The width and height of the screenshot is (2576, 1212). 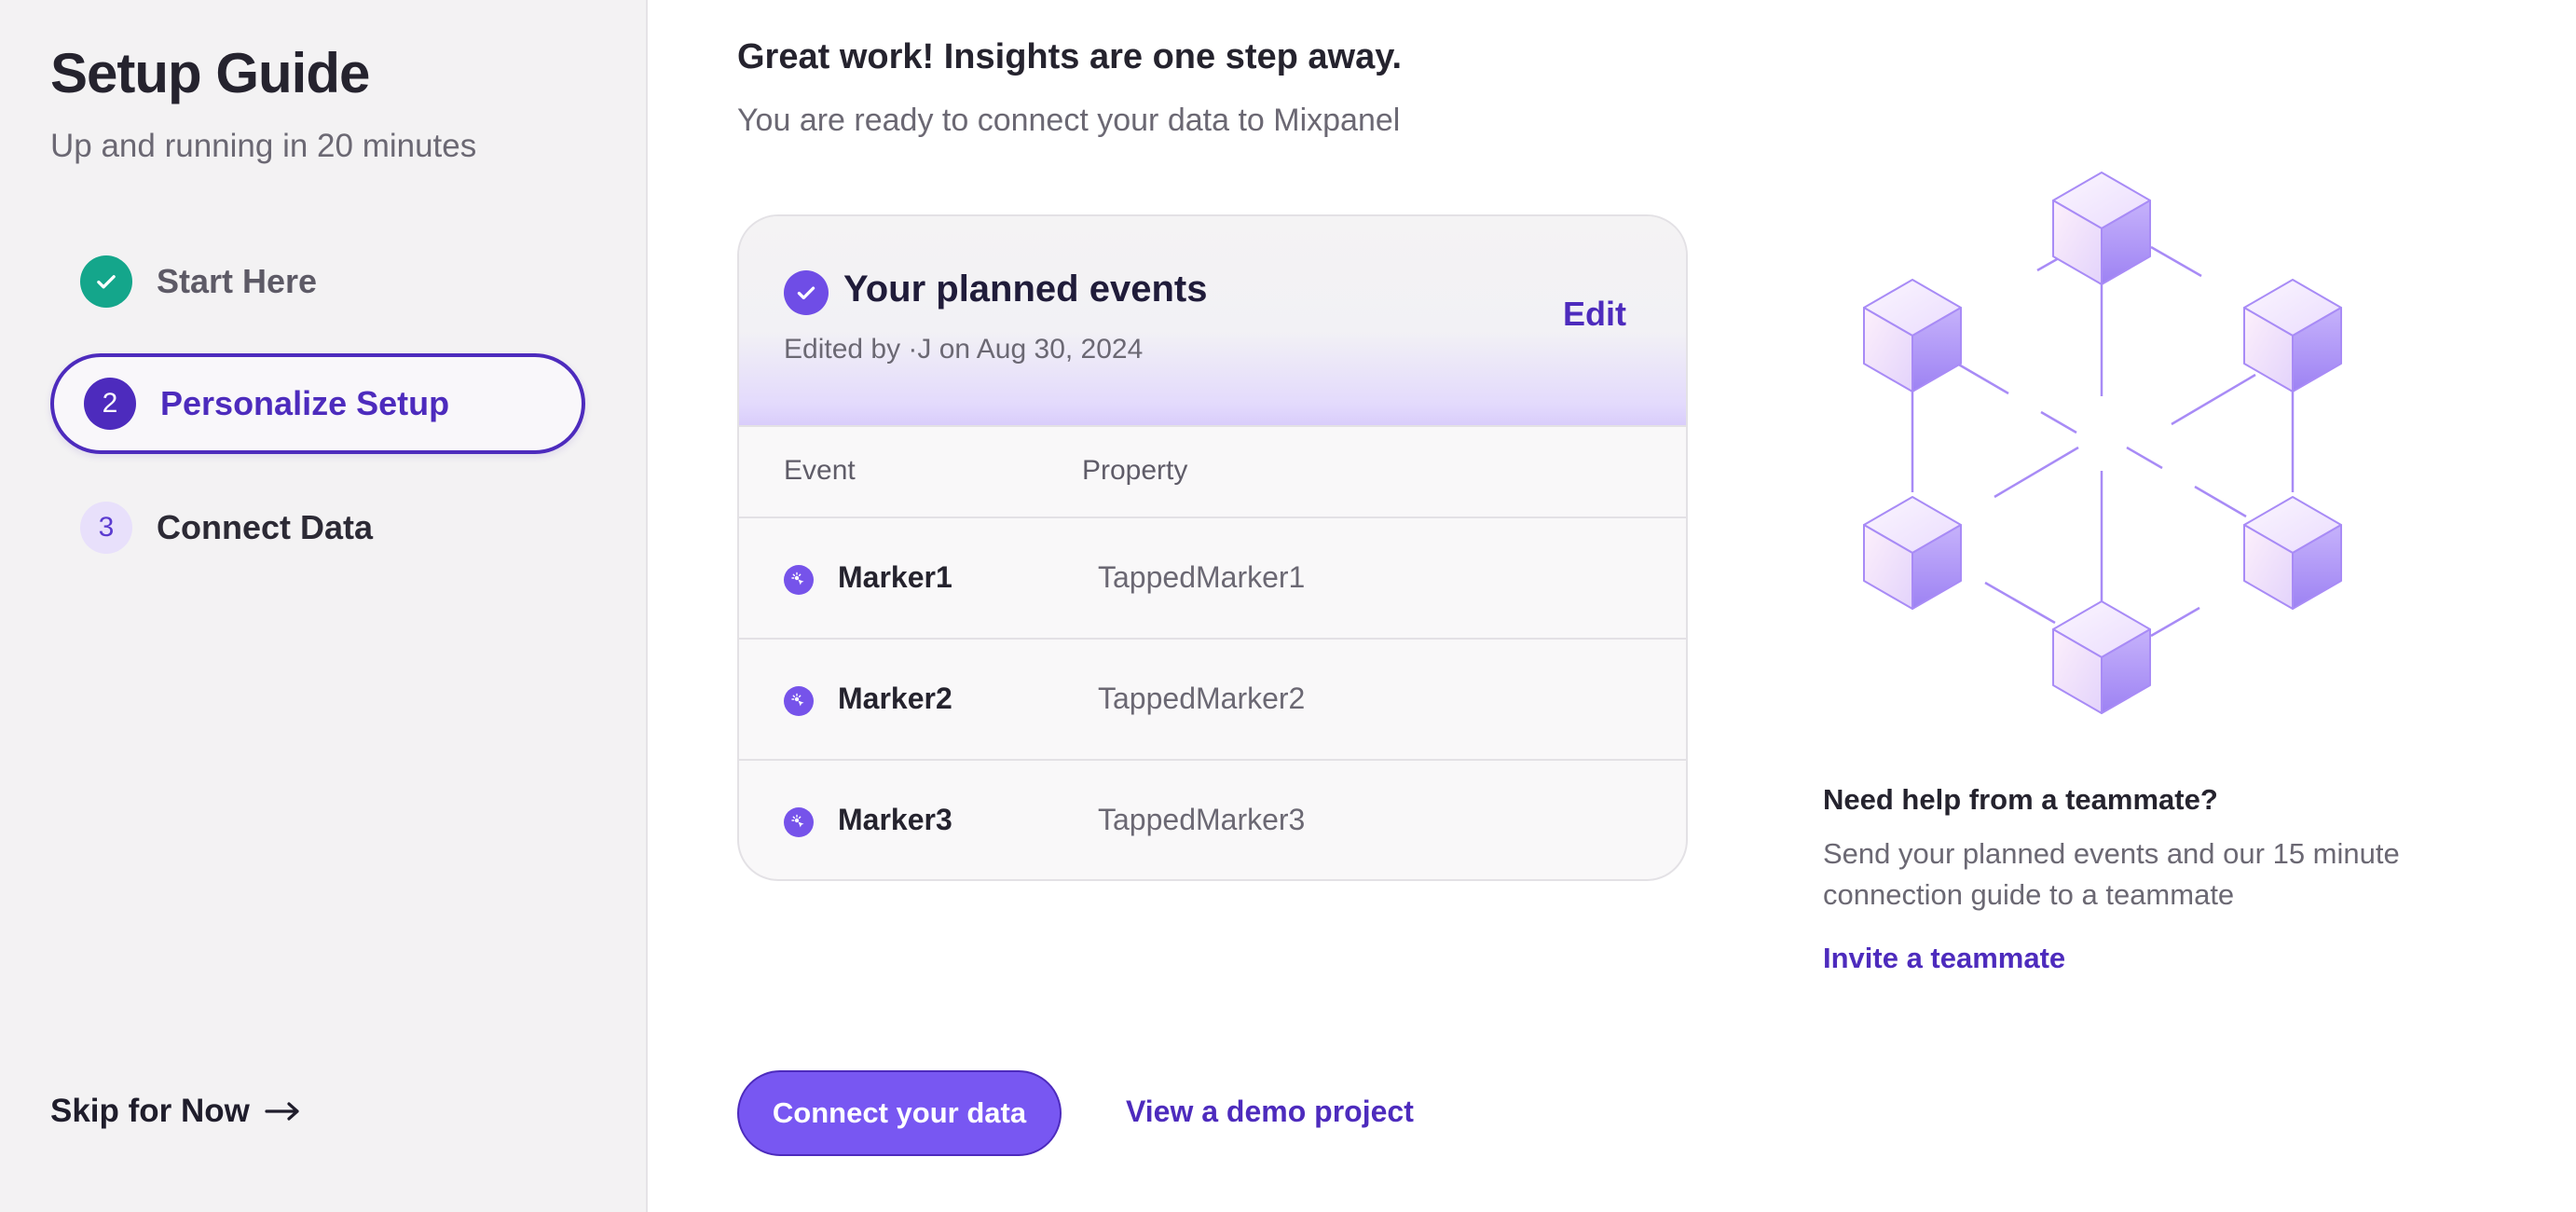 I want to click on table-row: Marker3 TappedMarker3, so click(x=1212, y=820).